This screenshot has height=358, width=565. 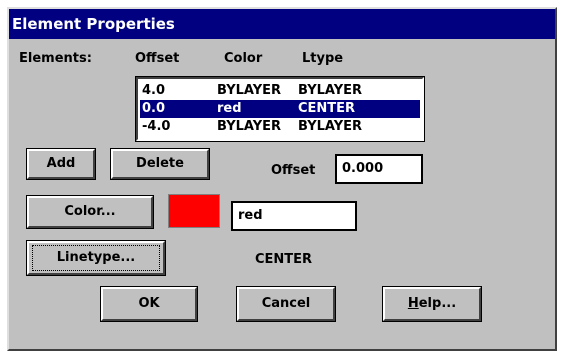 What do you see at coordinates (243, 58) in the screenshot?
I see `color-column-header: Color` at bounding box center [243, 58].